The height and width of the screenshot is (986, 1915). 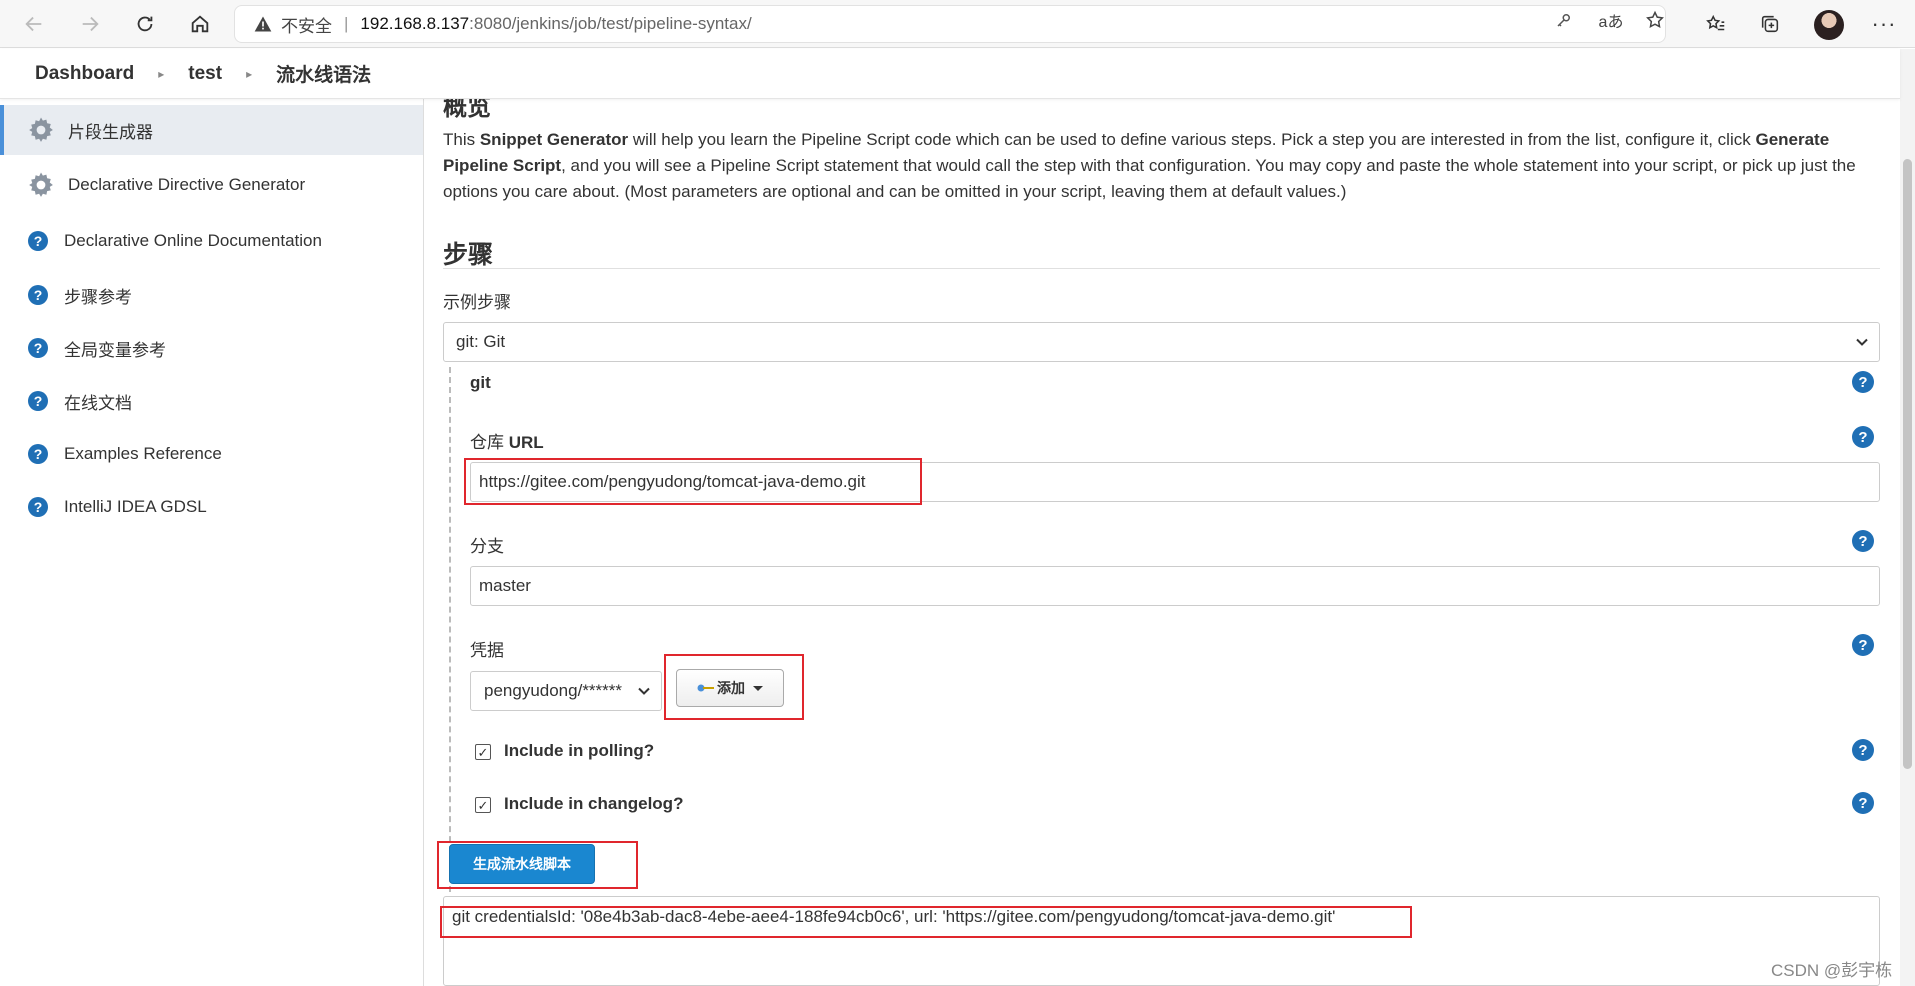 I want to click on sidebar-item-directive-generator: Declarative Directive Generator, so click(x=211, y=185).